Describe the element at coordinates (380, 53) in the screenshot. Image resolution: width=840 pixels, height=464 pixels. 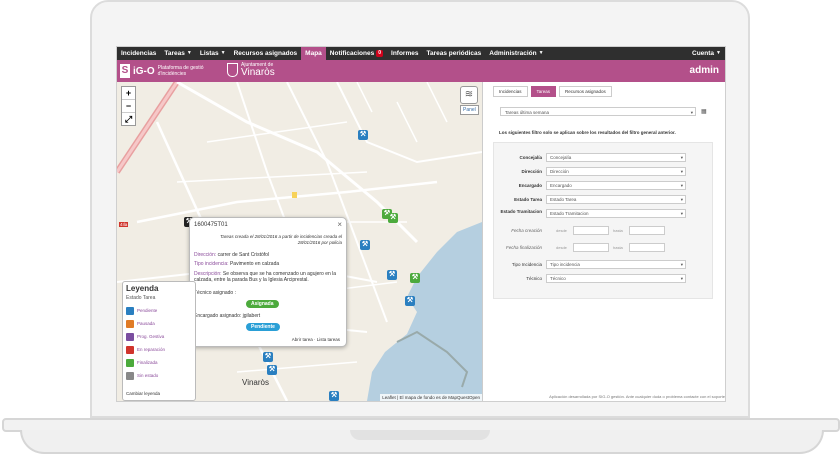
I see `notification-count-badge: 0` at that location.